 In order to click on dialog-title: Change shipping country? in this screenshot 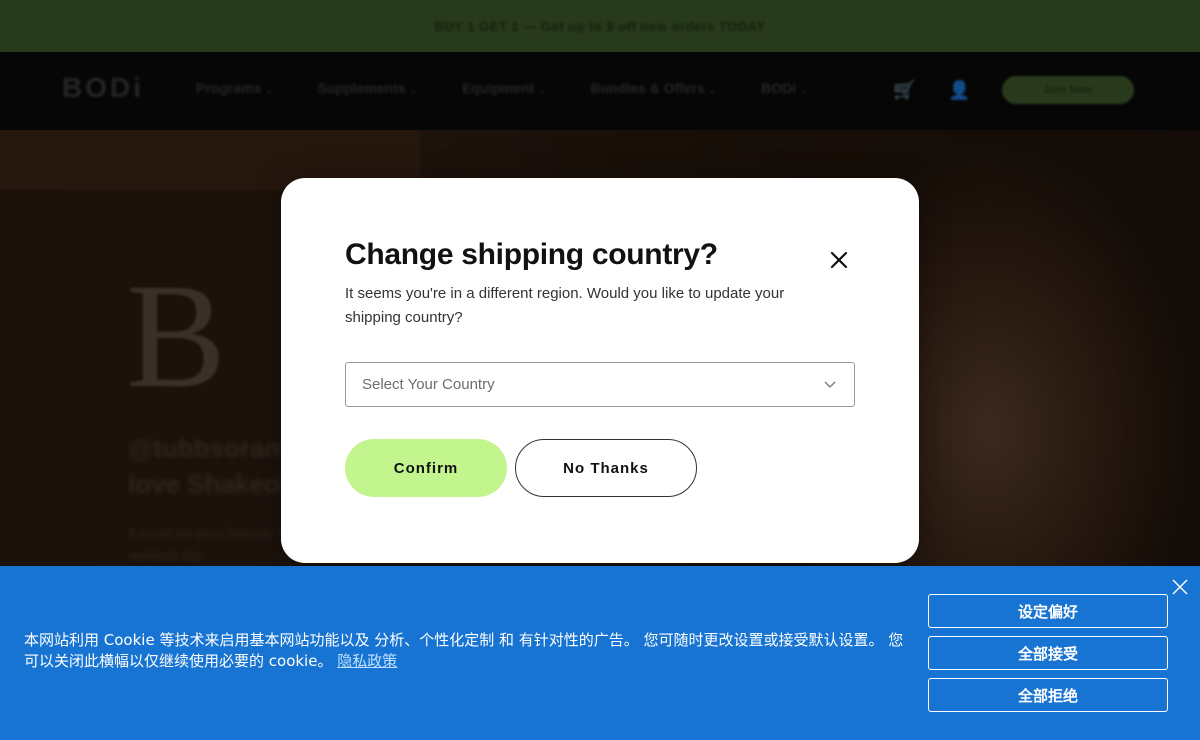, I will do `click(531, 254)`.